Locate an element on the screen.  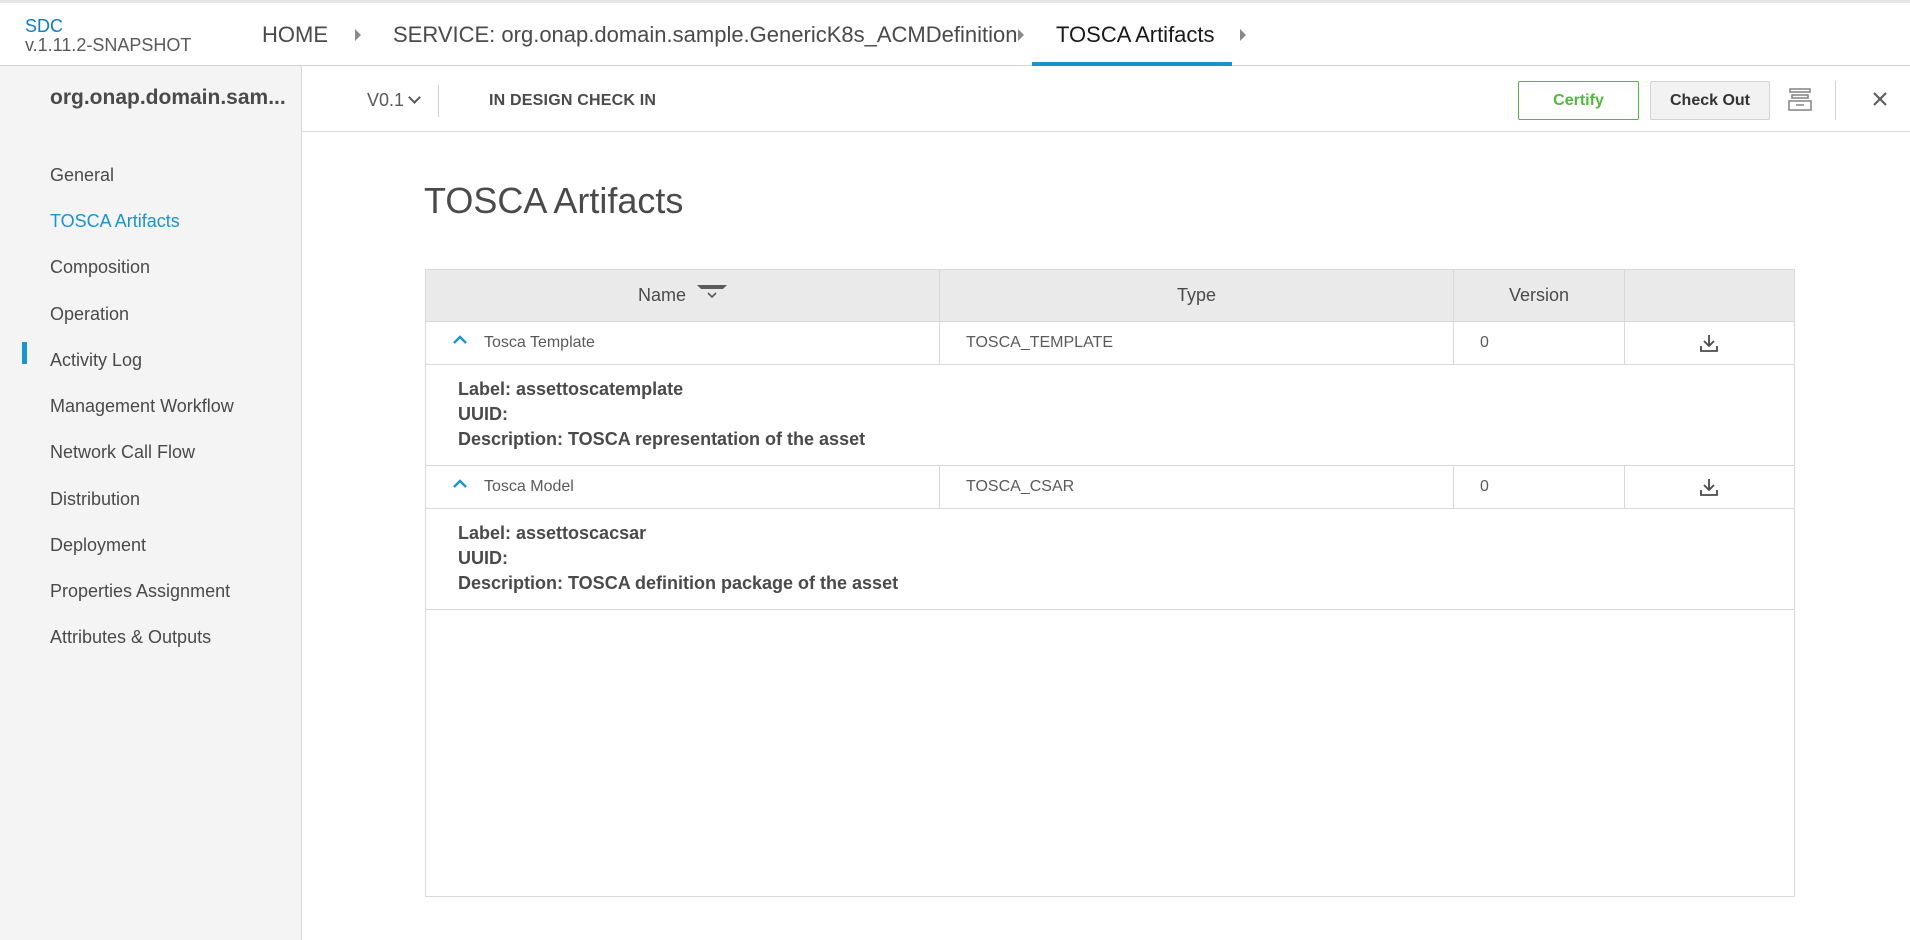
brand: SDC v.1.11.2-SNAPSHOT is located at coordinates (108, 36).